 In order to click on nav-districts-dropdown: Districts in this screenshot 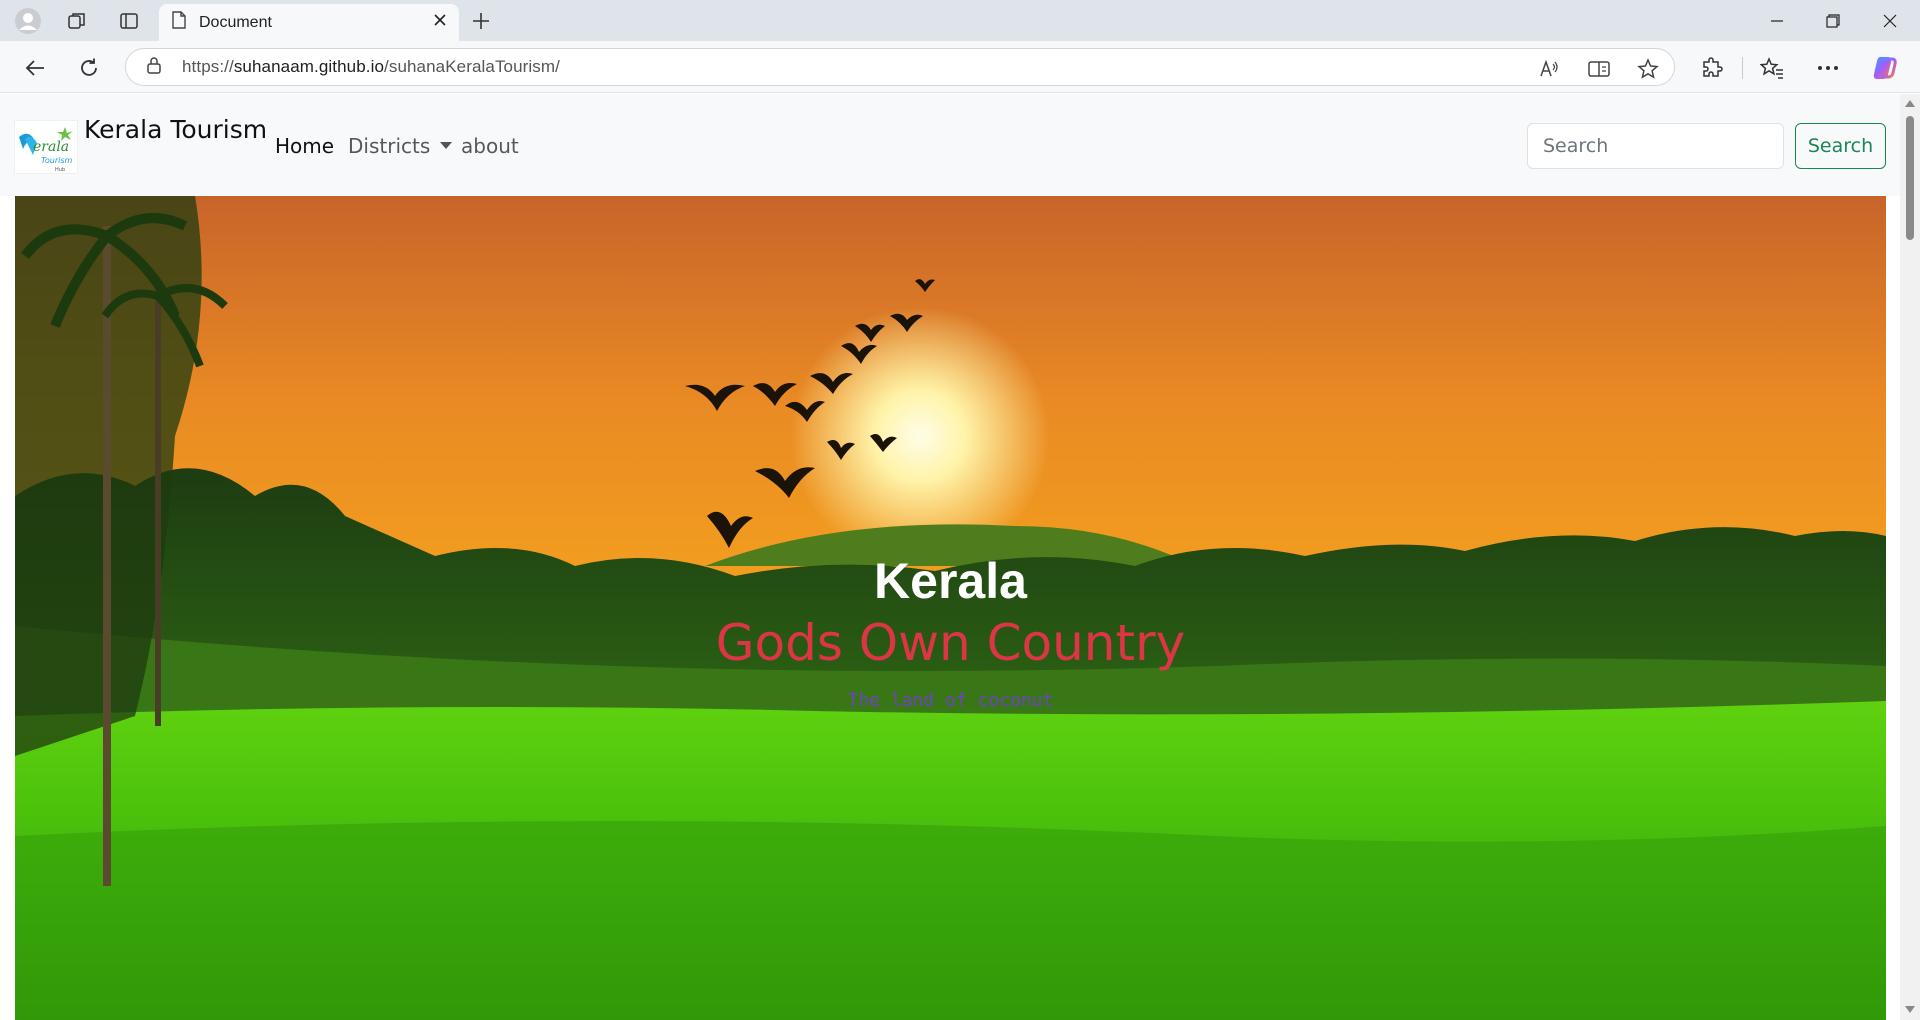, I will do `click(400, 146)`.